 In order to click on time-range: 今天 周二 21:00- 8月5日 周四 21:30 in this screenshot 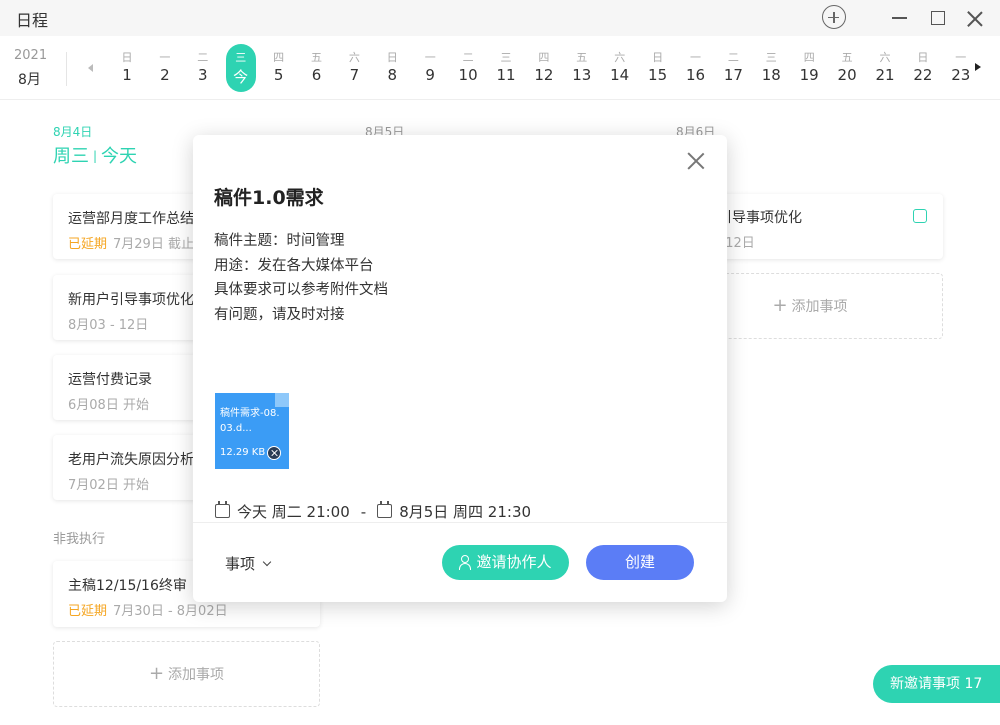, I will do `click(373, 511)`.